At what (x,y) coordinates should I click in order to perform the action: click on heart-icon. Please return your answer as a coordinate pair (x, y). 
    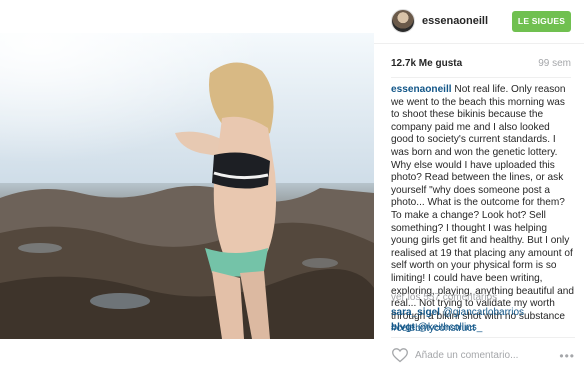
    Looking at the image, I should click on (400, 355).